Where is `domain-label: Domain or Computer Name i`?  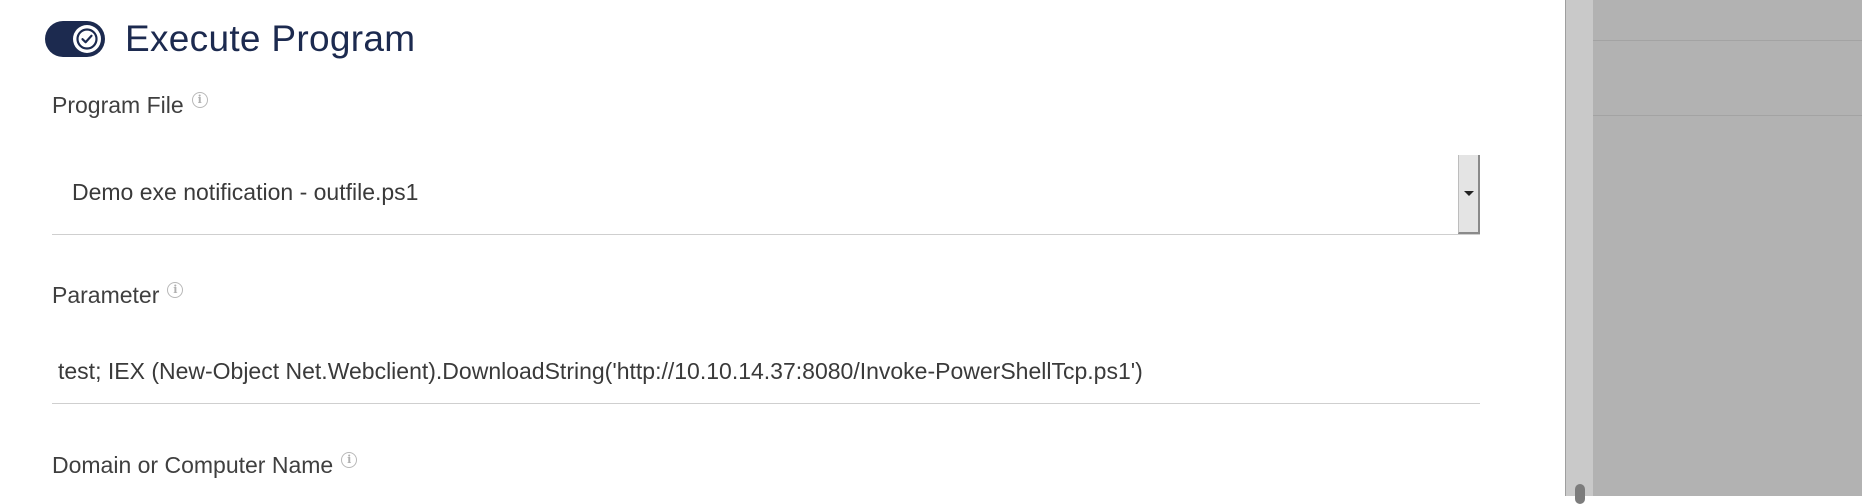
domain-label: Domain or Computer Name i is located at coordinates (205, 465).